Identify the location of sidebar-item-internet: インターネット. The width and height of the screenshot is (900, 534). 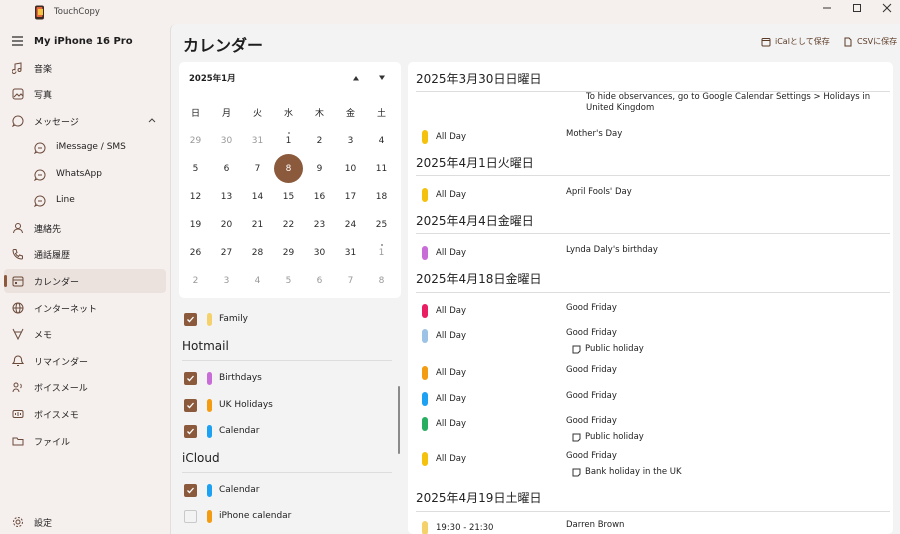
(85, 308).